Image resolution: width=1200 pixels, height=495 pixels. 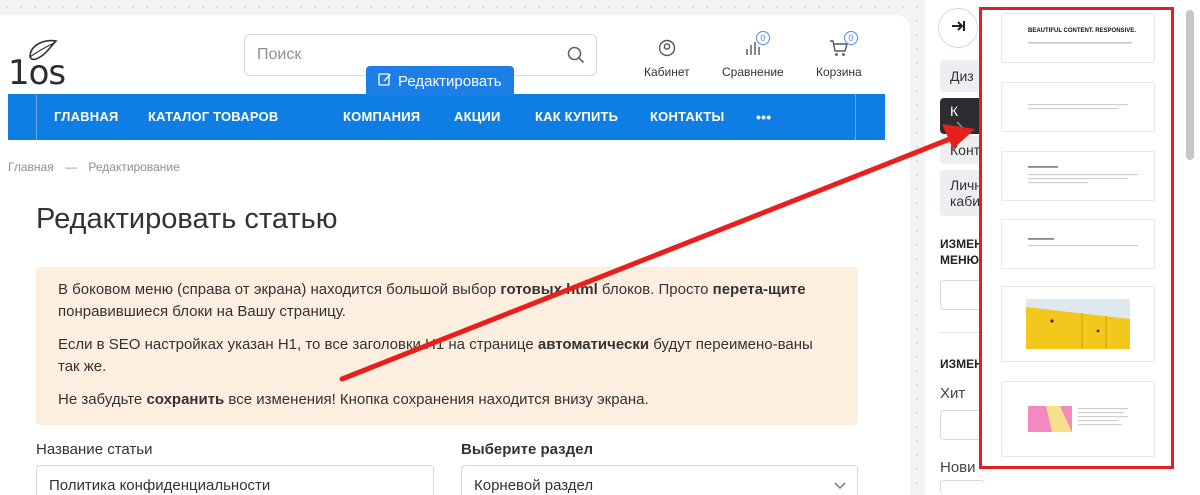 What do you see at coordinates (477, 117) in the screenshot?
I see `nav-item-promotions: АКЦИИ` at bounding box center [477, 117].